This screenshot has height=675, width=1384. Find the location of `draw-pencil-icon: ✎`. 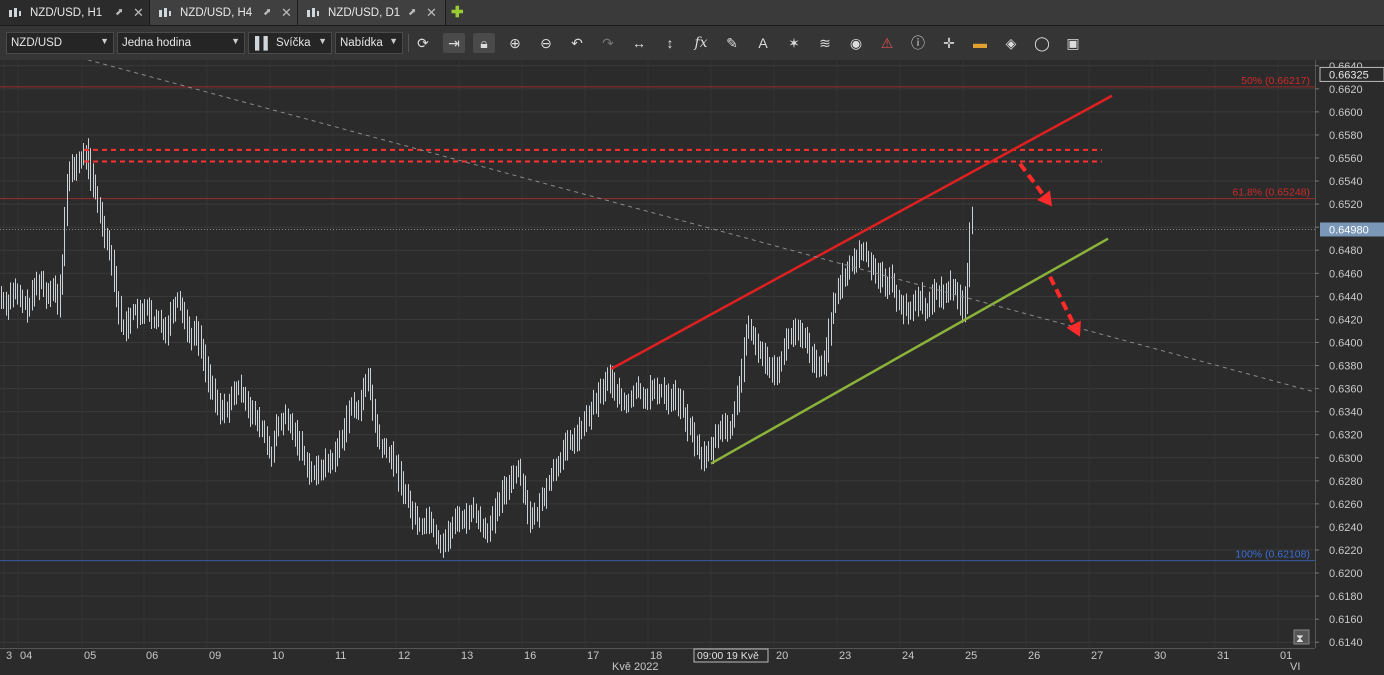

draw-pencil-icon: ✎ is located at coordinates (732, 43).